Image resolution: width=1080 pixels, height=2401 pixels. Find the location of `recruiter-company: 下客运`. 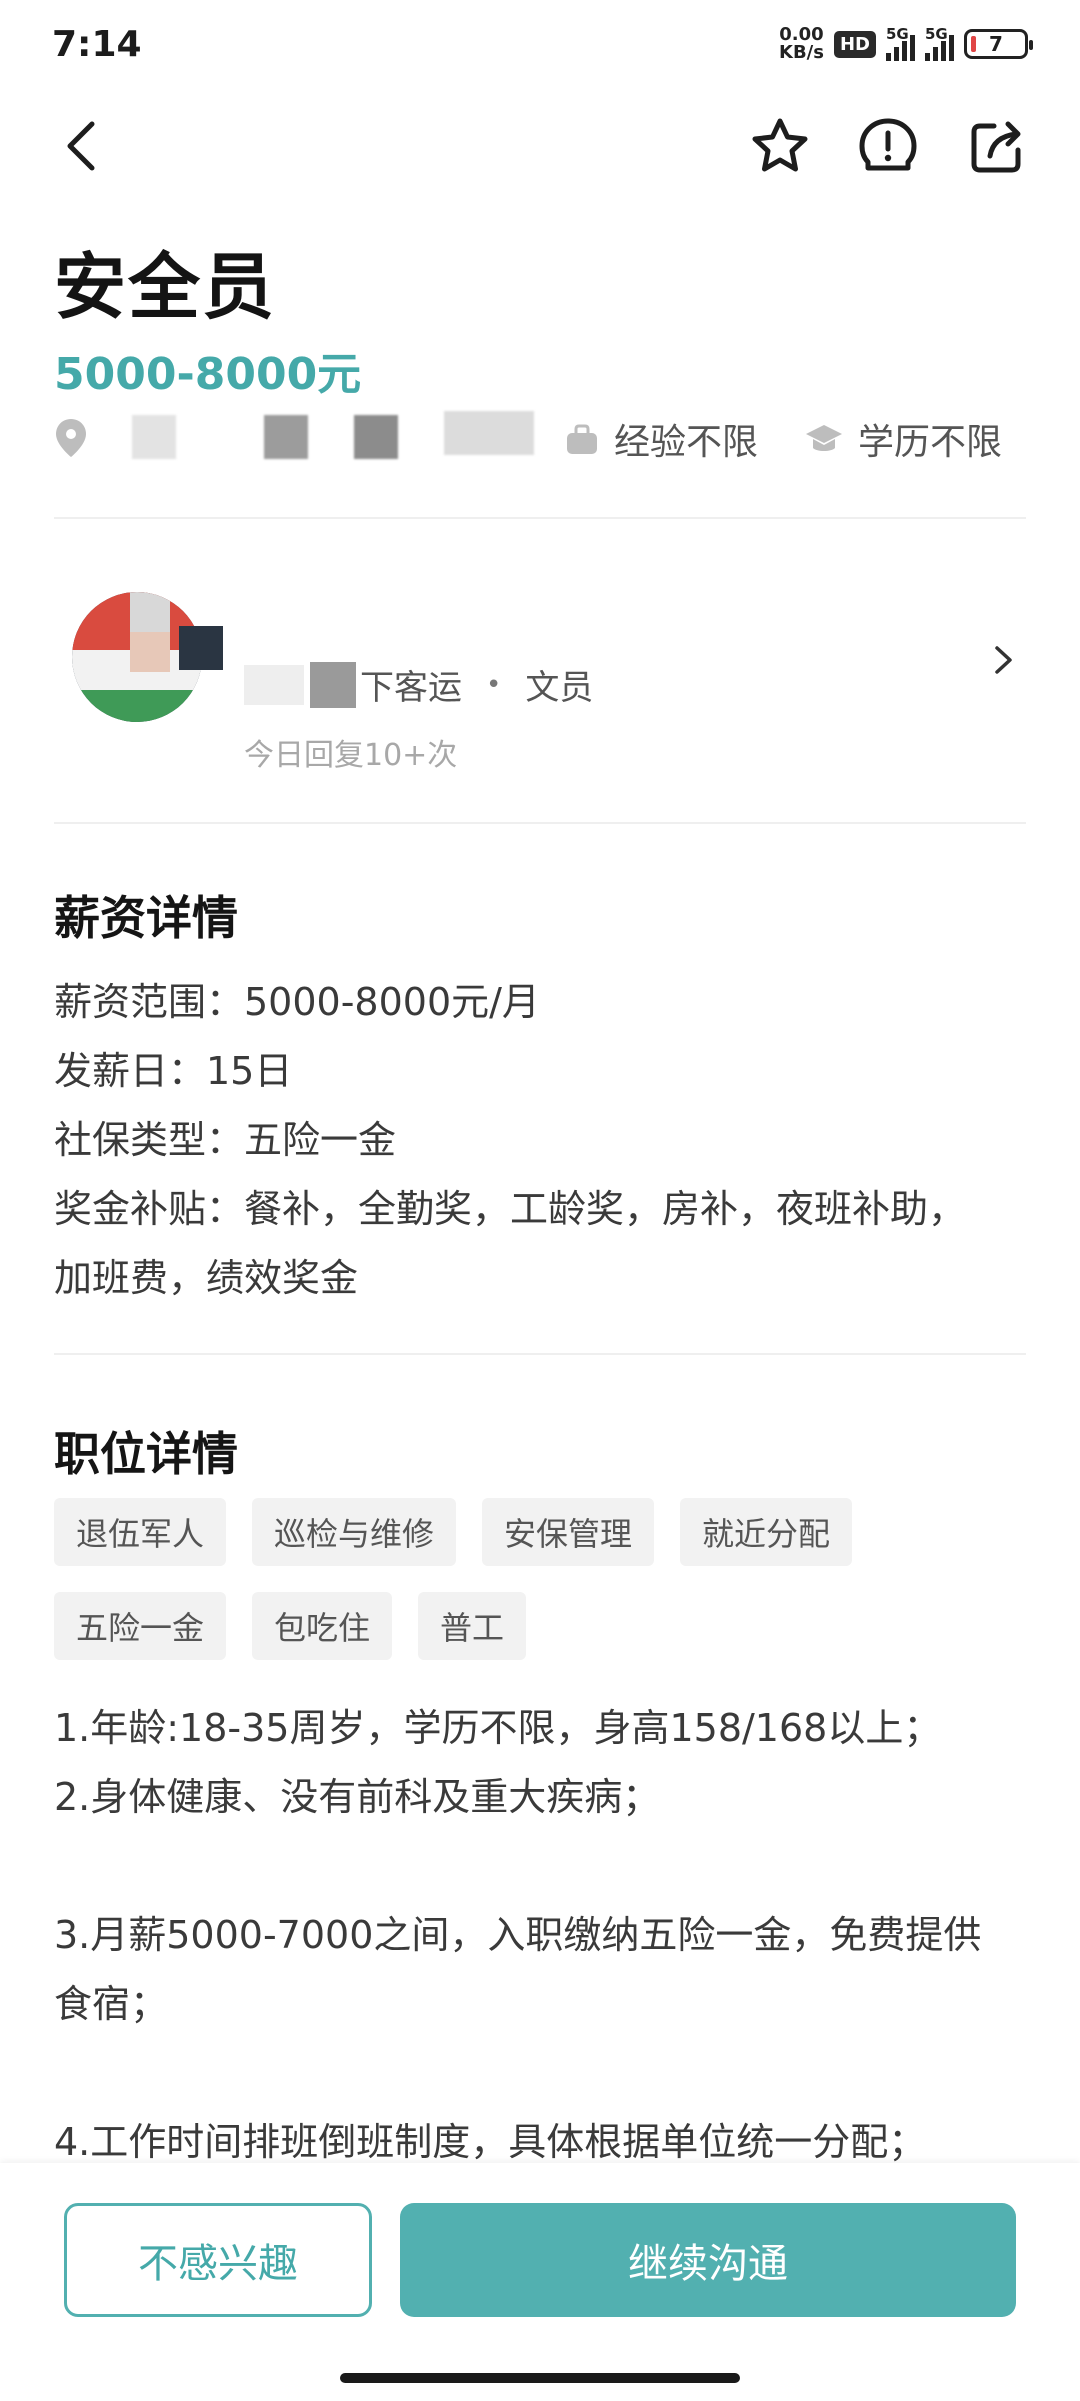

recruiter-company: 下客运 is located at coordinates (411, 688).